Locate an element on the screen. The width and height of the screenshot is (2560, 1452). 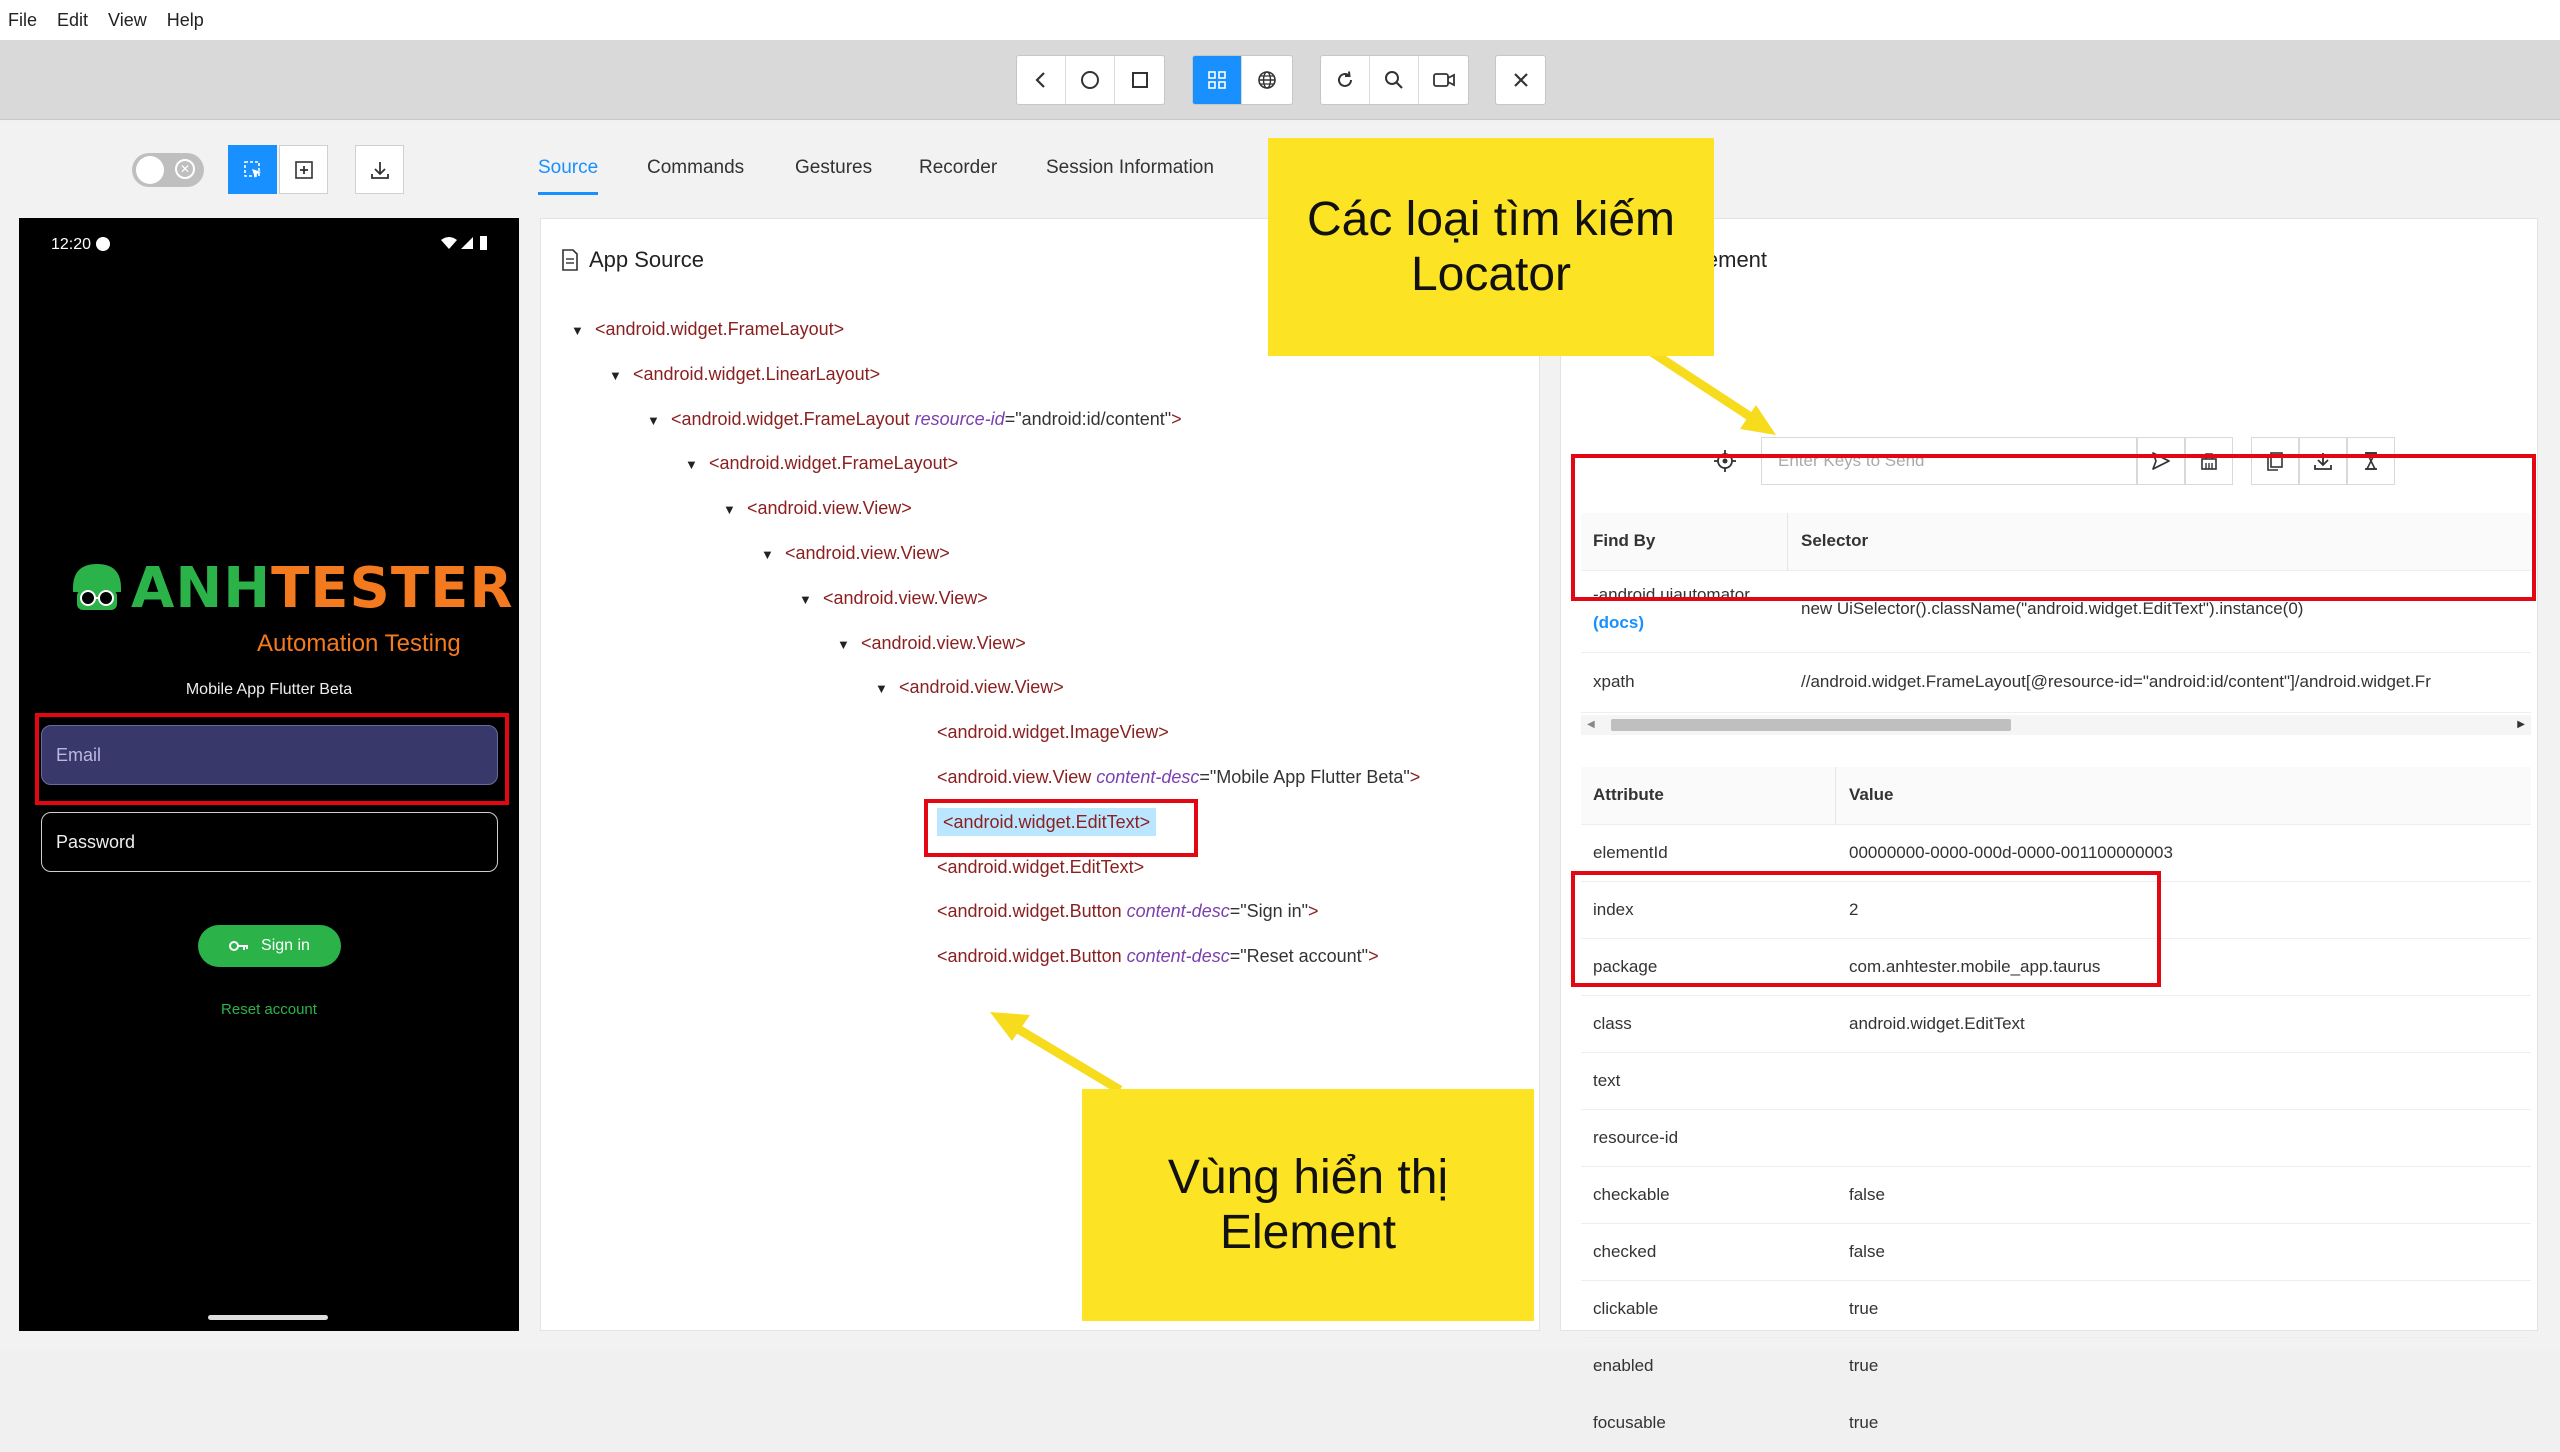
quit-group is located at coordinates (1520, 80).